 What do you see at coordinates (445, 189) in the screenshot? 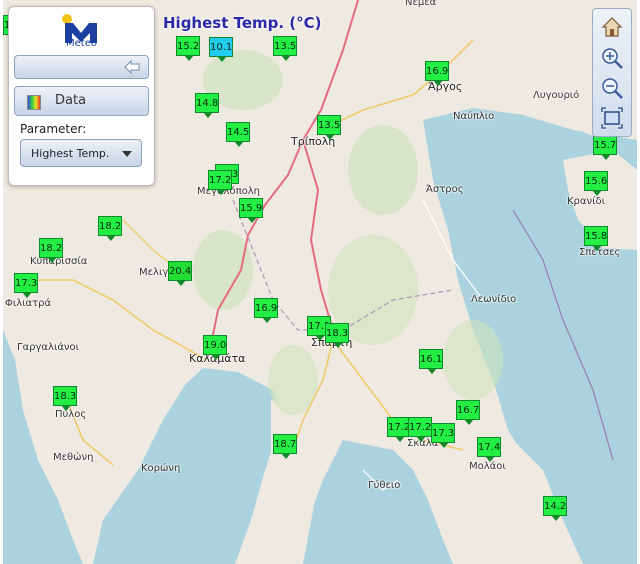
I see `place-label: Άστρος` at bounding box center [445, 189].